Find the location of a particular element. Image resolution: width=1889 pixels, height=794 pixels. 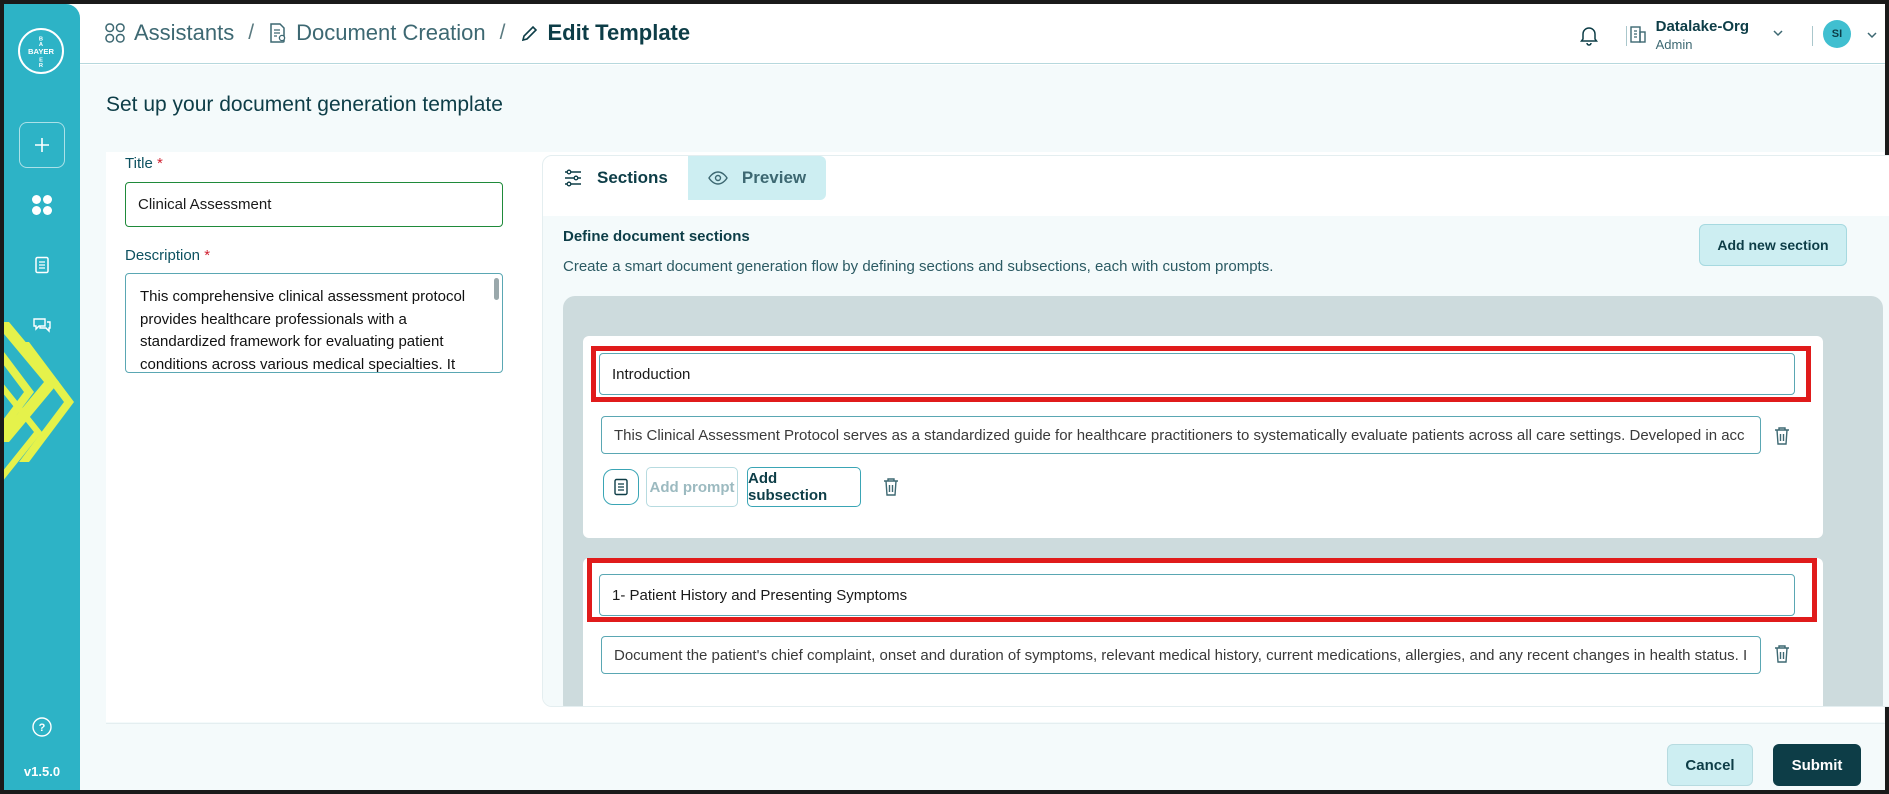

avatar: SI is located at coordinates (1837, 34).